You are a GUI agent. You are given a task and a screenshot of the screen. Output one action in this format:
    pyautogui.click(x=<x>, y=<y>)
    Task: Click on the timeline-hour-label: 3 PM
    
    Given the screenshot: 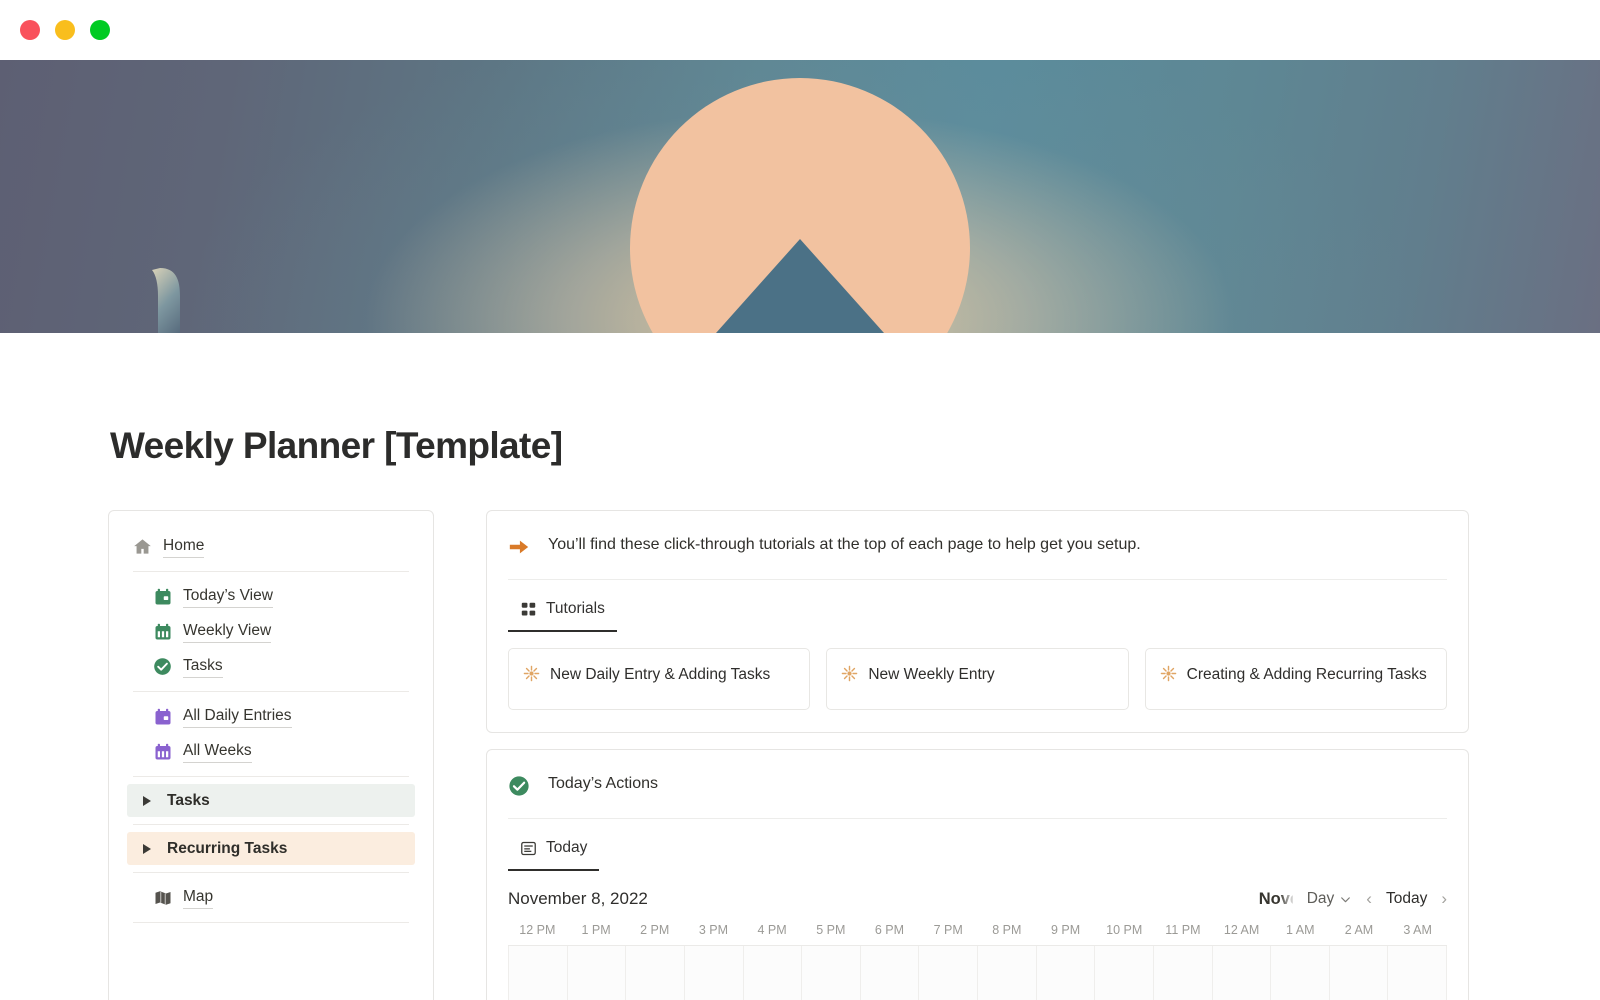 What is the action you would take?
    pyautogui.click(x=713, y=930)
    